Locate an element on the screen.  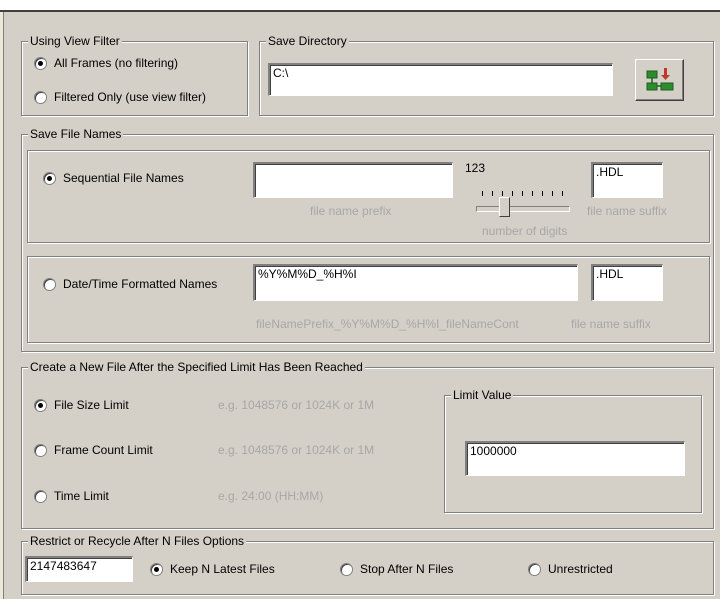
n-files-input: 2147483647 is located at coordinates (79, 569).